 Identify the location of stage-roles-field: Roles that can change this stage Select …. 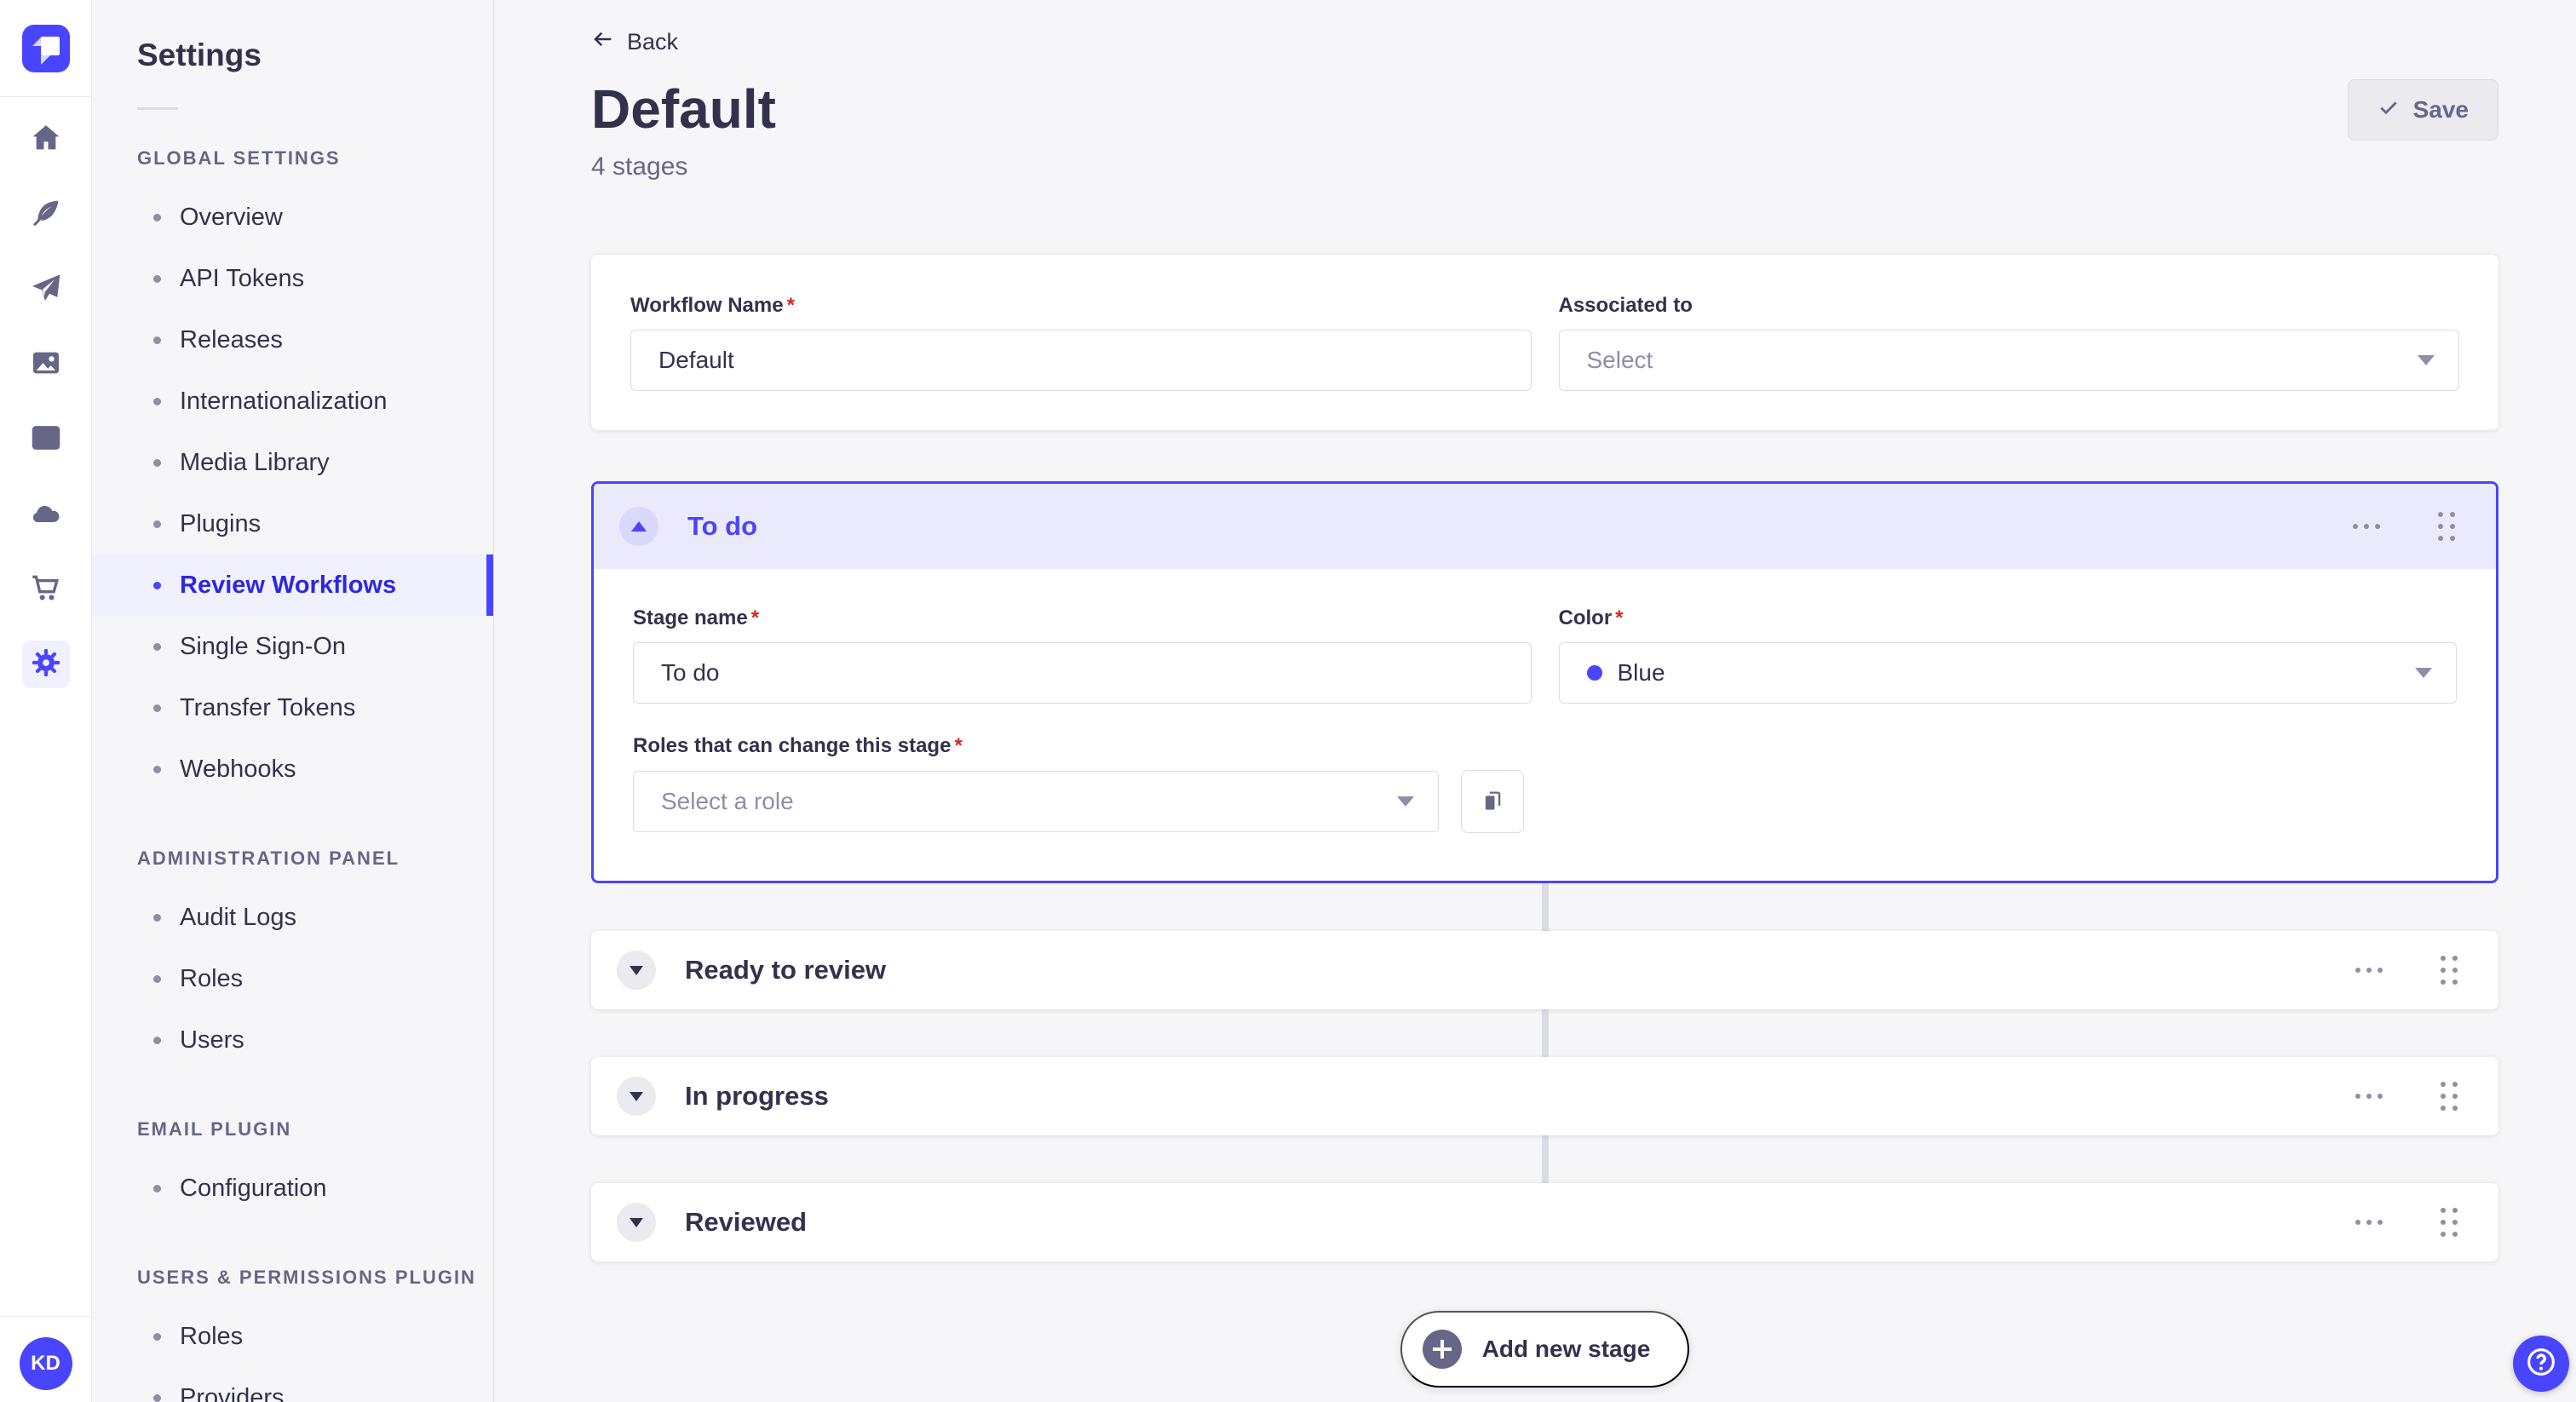
(1545, 783).